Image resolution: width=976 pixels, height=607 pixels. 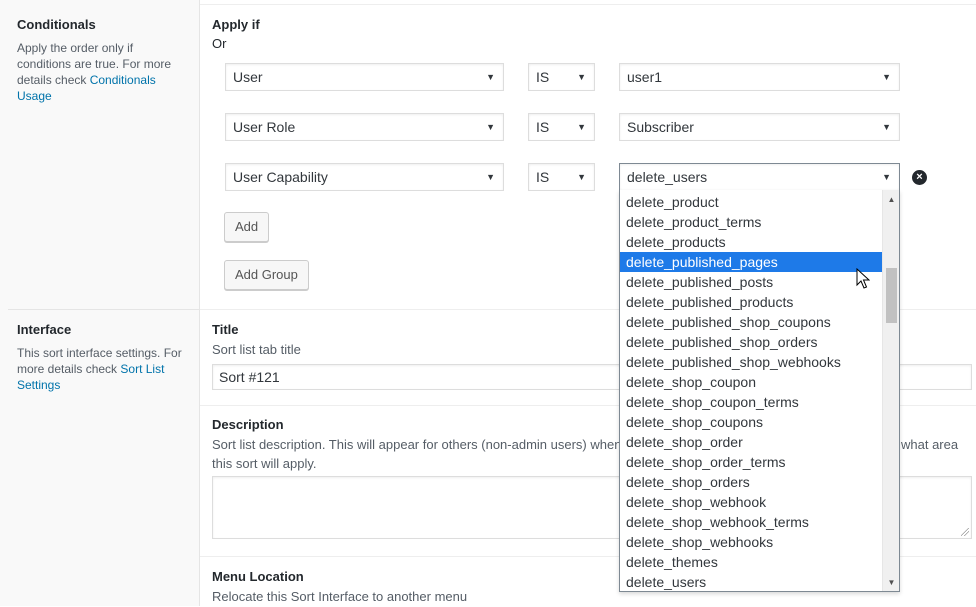 I want to click on dropdown-option: delete_published_shop_webhooks, so click(x=751, y=362).